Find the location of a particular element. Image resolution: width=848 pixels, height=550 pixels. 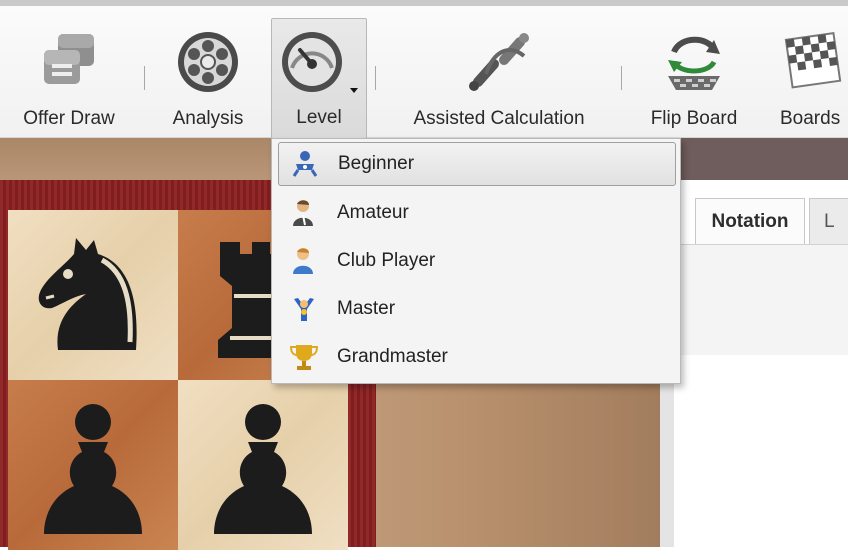

boards-icon is located at coordinates (815, 63).